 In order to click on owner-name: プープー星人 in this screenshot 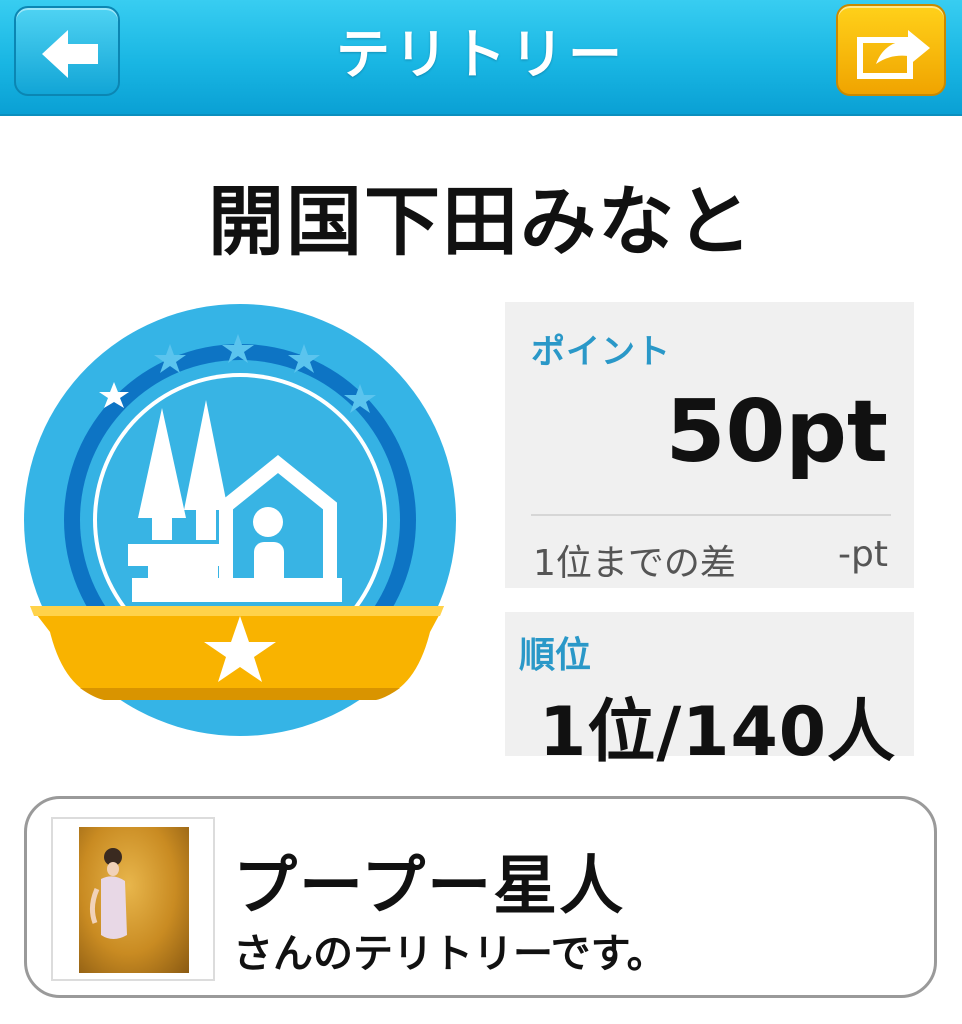, I will do `click(429, 887)`.